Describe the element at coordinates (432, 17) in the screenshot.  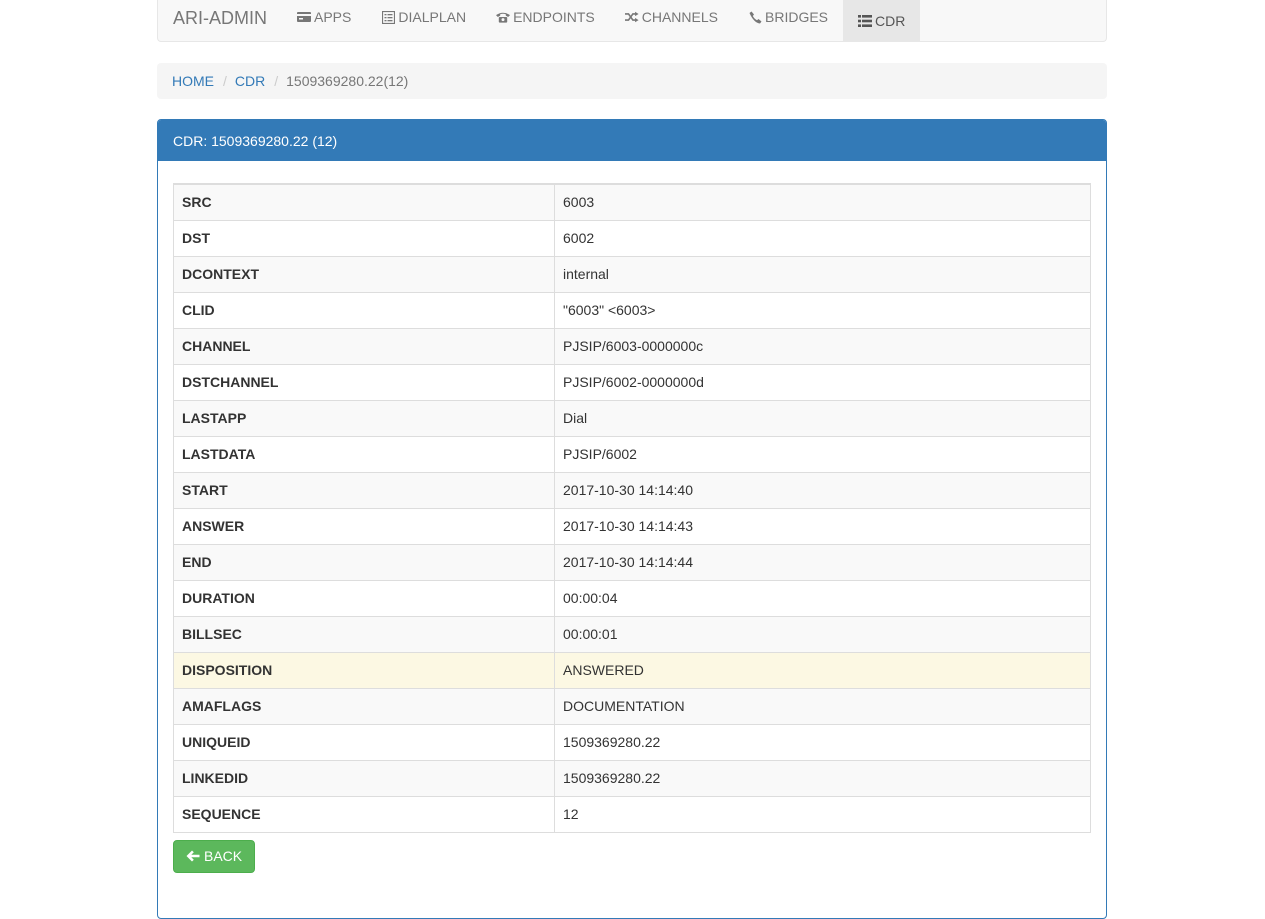
I see `nav-label-dialplan: DIALPLAN` at that location.